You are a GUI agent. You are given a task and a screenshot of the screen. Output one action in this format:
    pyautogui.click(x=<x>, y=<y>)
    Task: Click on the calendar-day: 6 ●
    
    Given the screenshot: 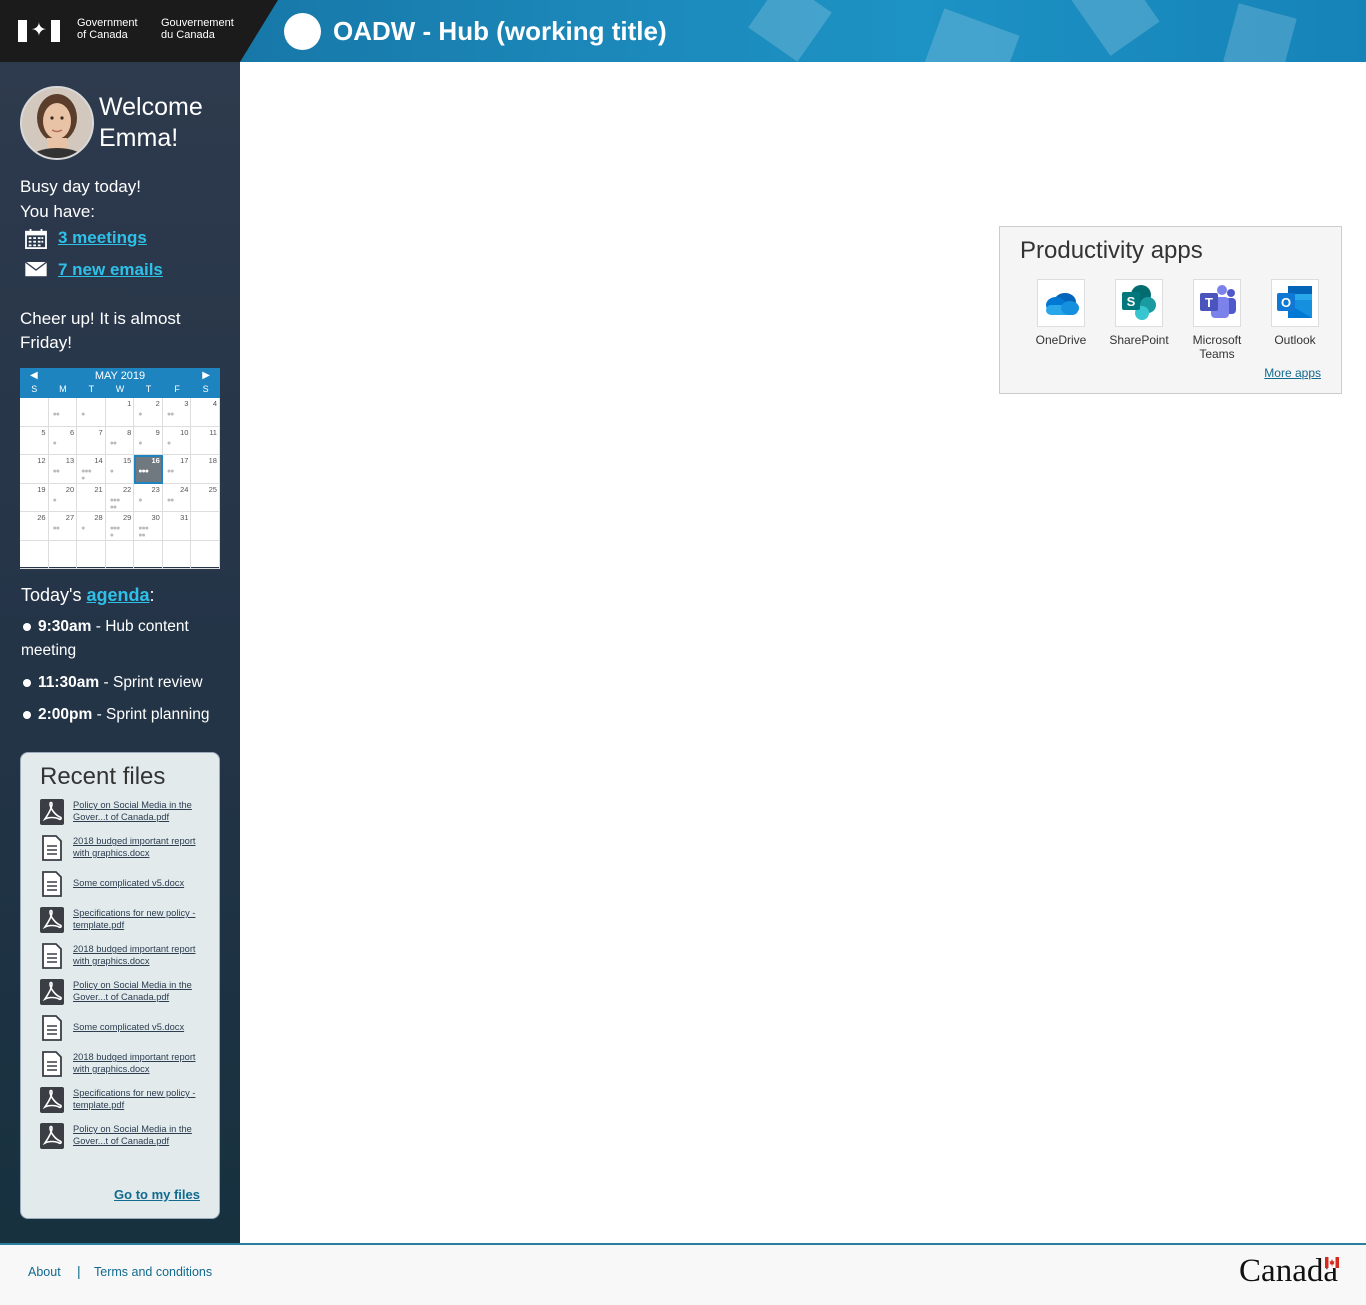 What is the action you would take?
    pyautogui.click(x=63, y=440)
    